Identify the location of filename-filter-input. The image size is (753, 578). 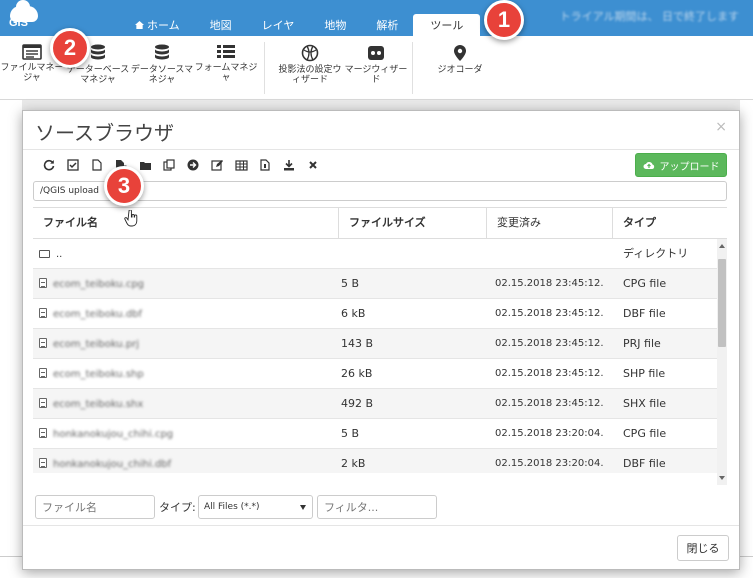
(95, 507).